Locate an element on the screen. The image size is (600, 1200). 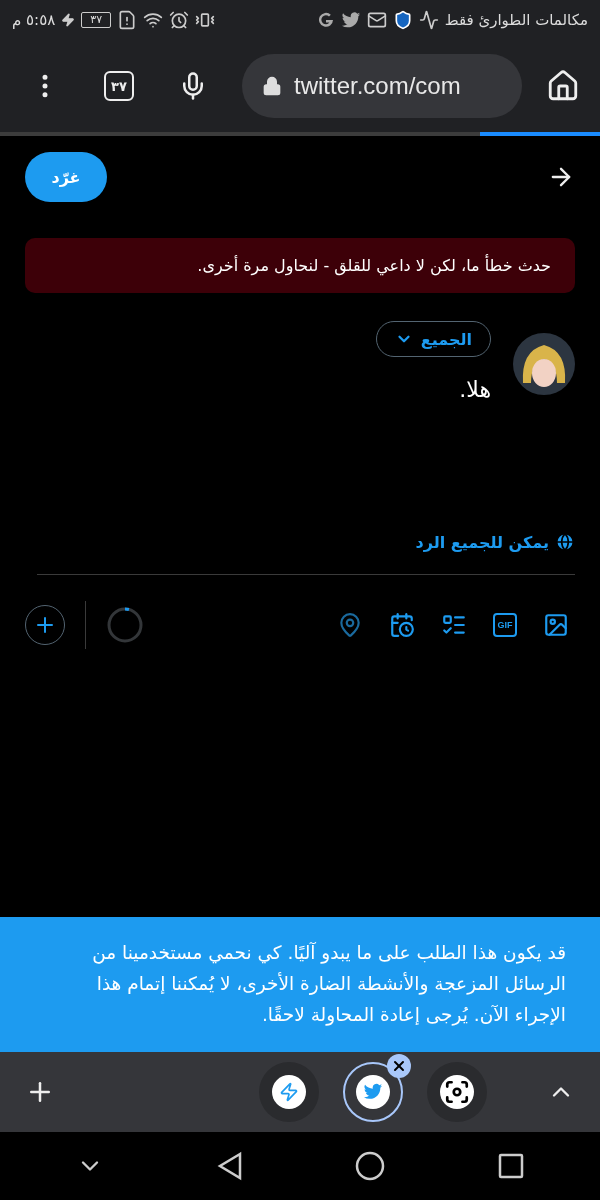
globe-icon is located at coordinates (565, 542).